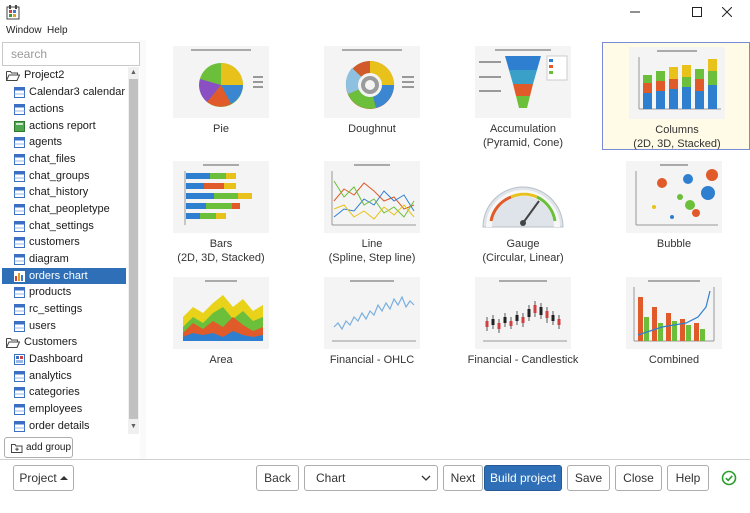  What do you see at coordinates (635, 12) in the screenshot?
I see `minimize-button` at bounding box center [635, 12].